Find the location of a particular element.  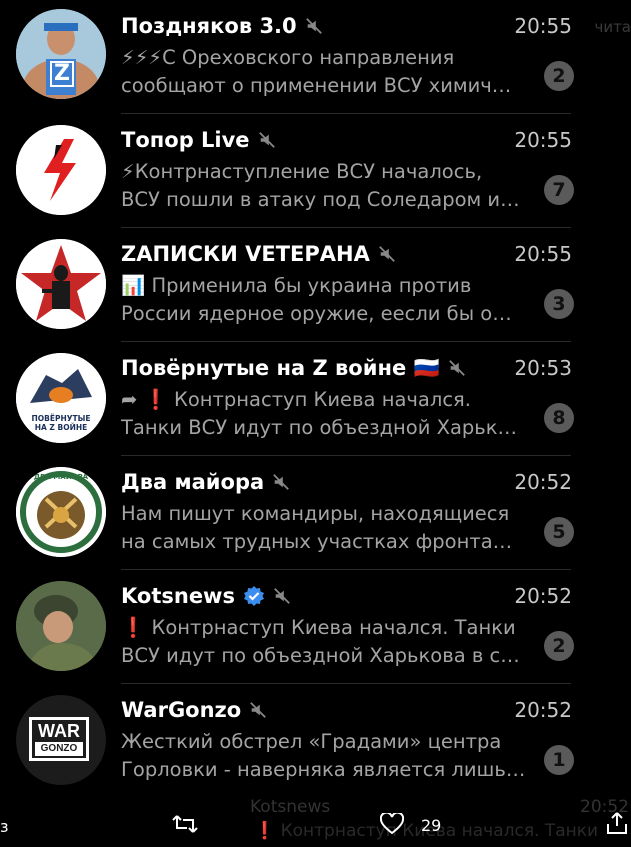

preview-line-1: ⚡⚡⚡С Ореховского направления is located at coordinates (288, 57).